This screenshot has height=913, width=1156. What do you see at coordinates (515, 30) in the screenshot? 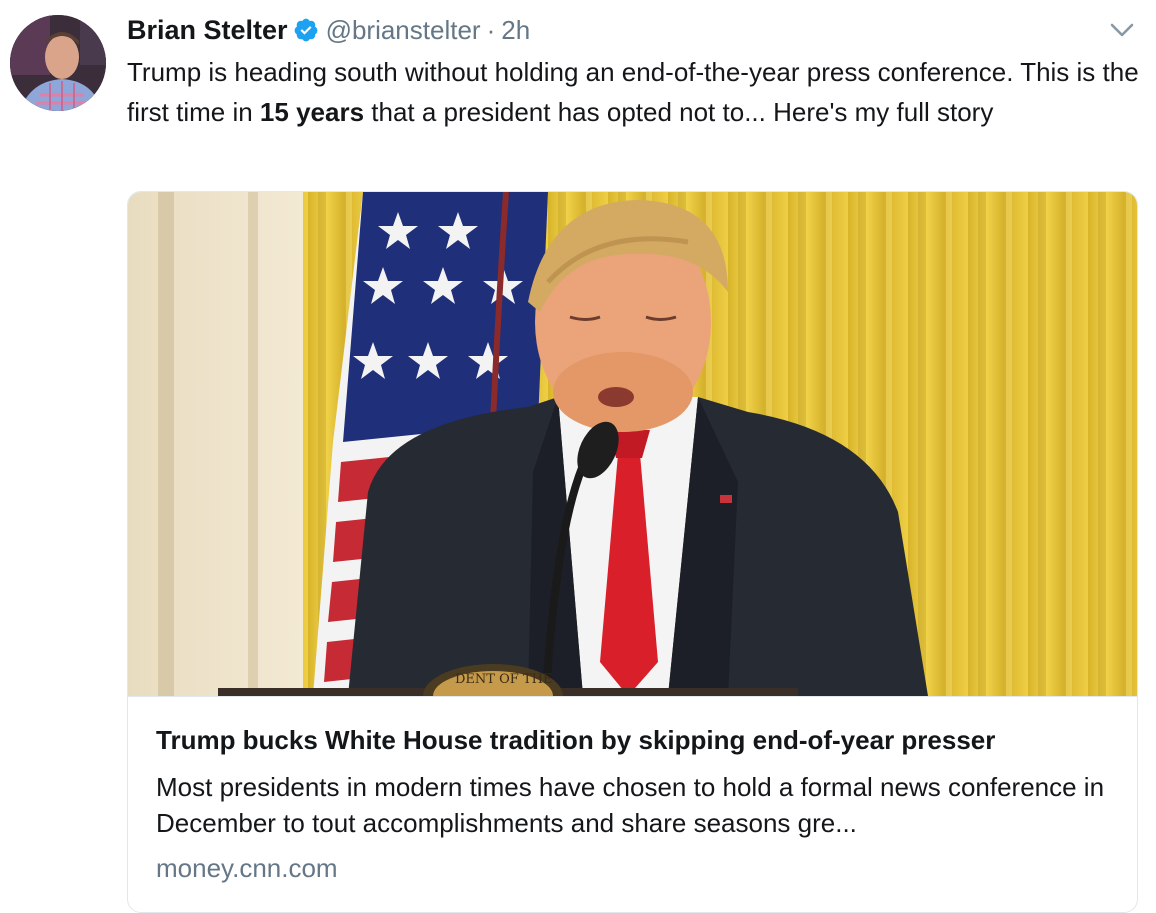
I see `tweet-timestamp: 2h` at bounding box center [515, 30].